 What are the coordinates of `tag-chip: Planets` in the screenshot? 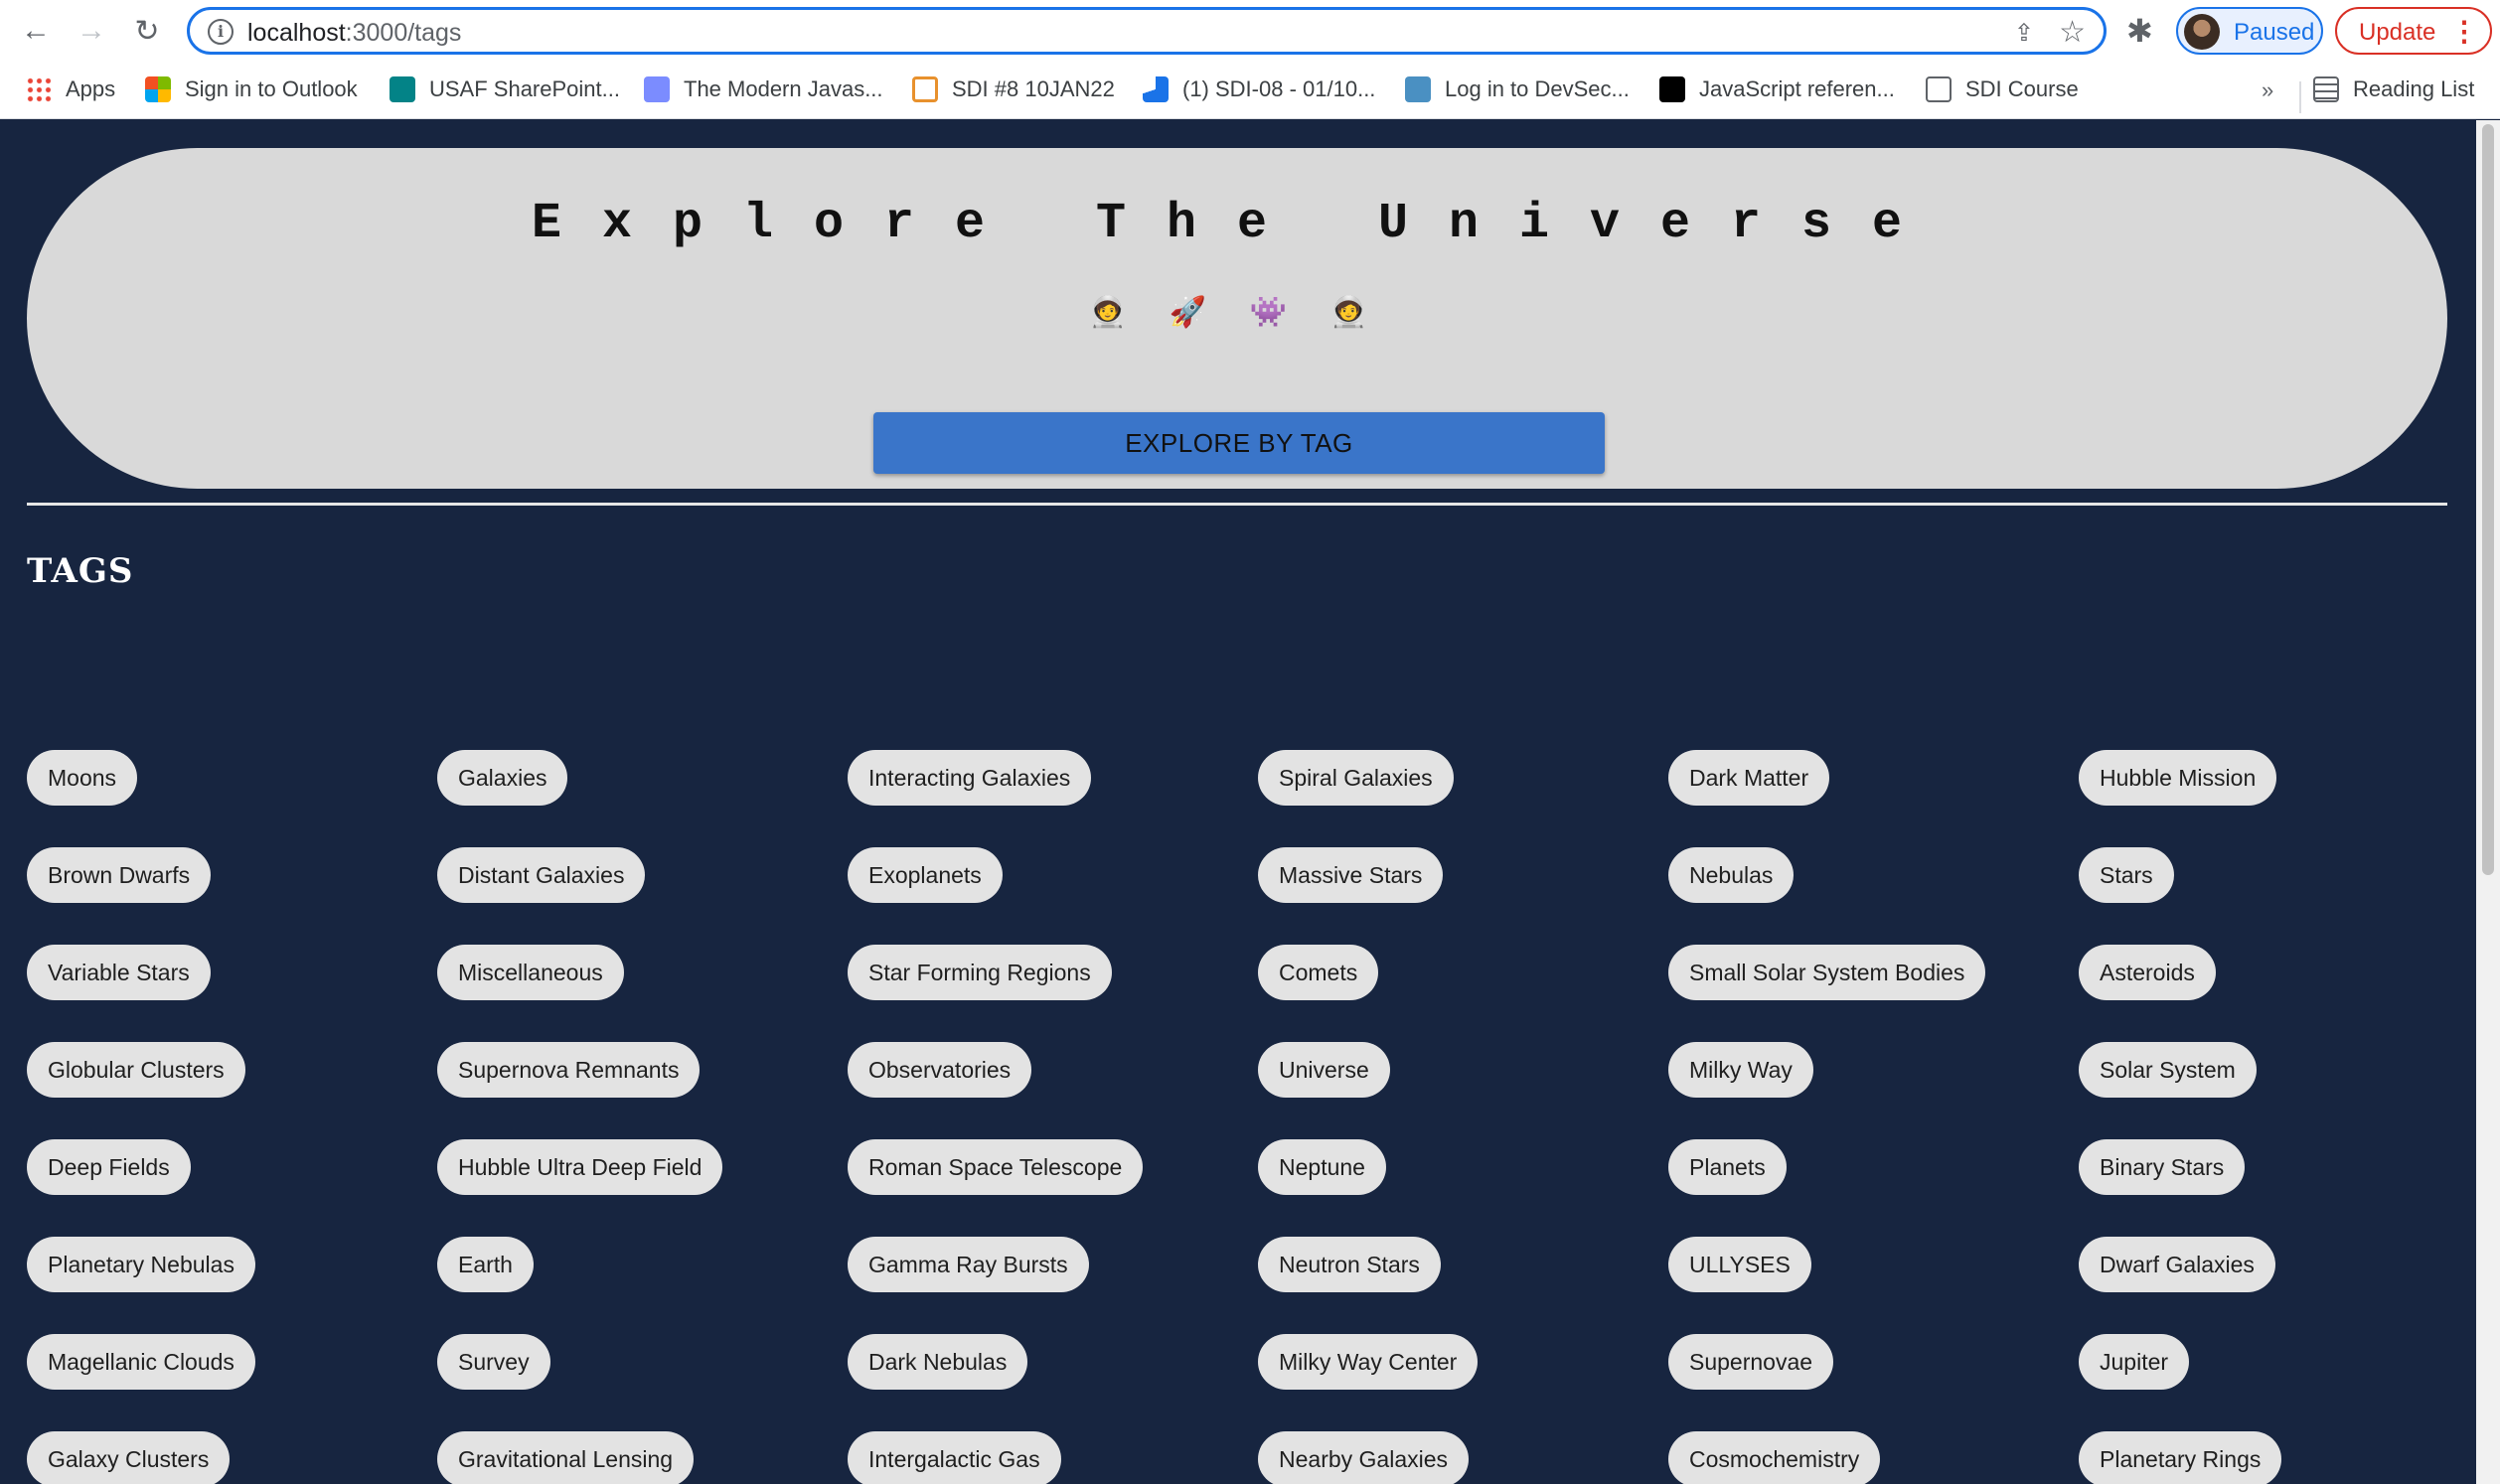 It's located at (1727, 1167).